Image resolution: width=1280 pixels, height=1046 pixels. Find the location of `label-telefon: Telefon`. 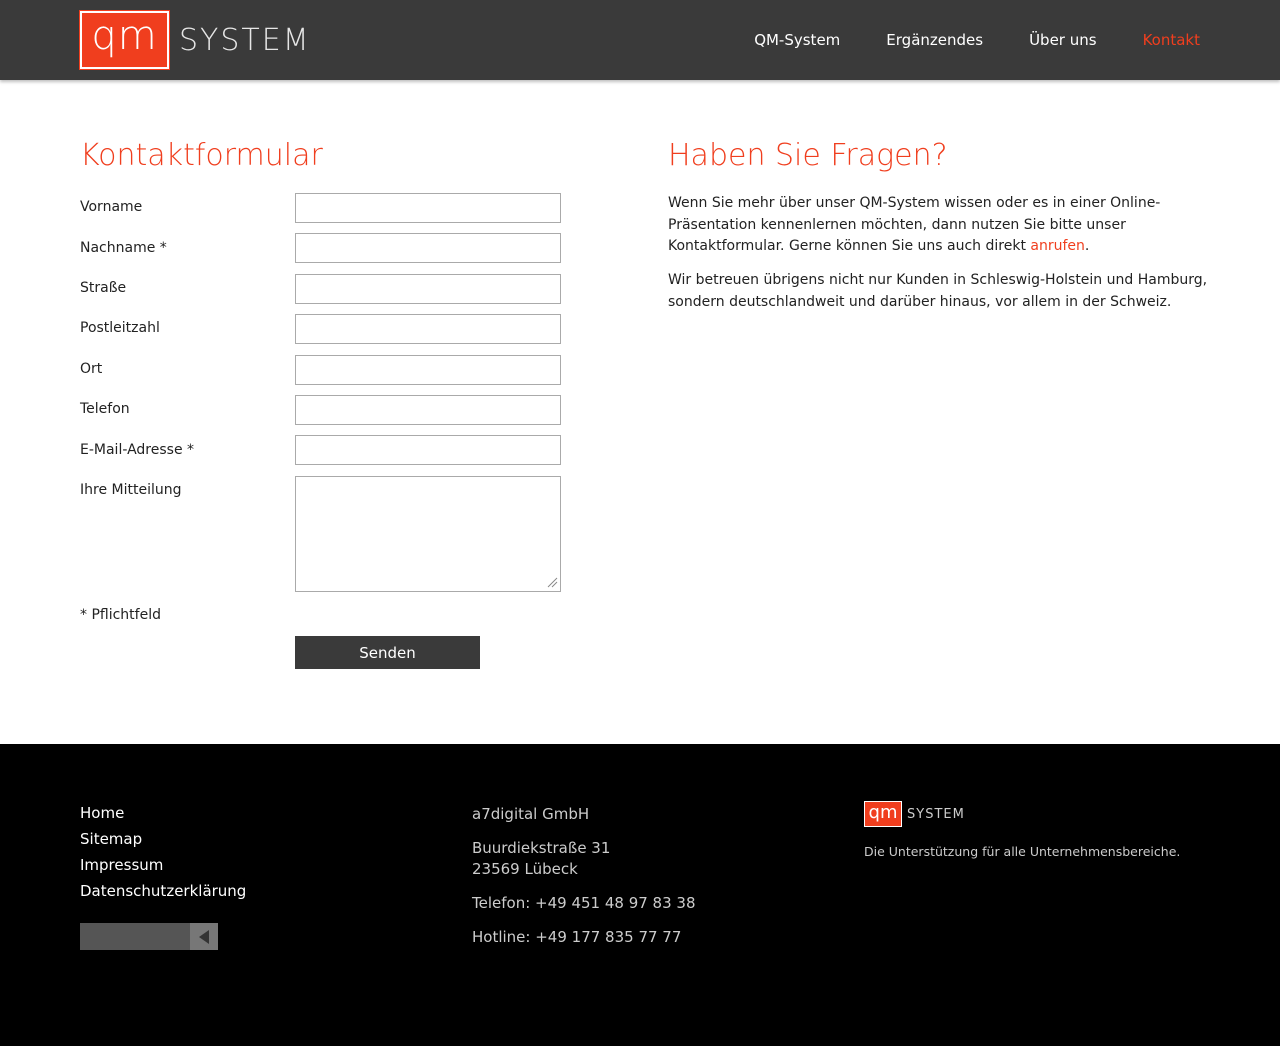

label-telefon: Telefon is located at coordinates (105, 409).